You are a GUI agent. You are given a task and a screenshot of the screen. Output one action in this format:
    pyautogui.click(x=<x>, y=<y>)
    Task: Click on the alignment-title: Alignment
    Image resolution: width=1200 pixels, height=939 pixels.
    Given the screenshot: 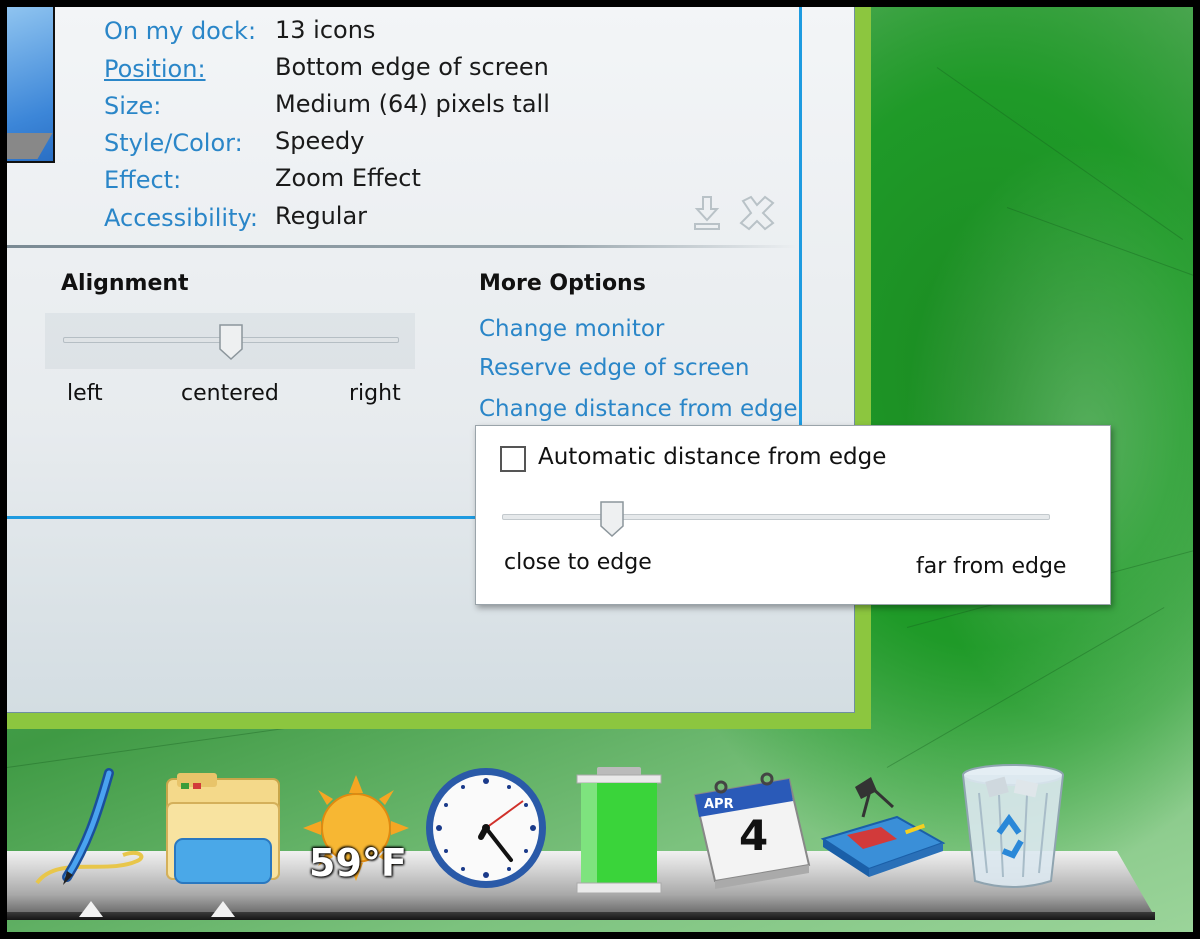 What is the action you would take?
    pyautogui.click(x=125, y=283)
    